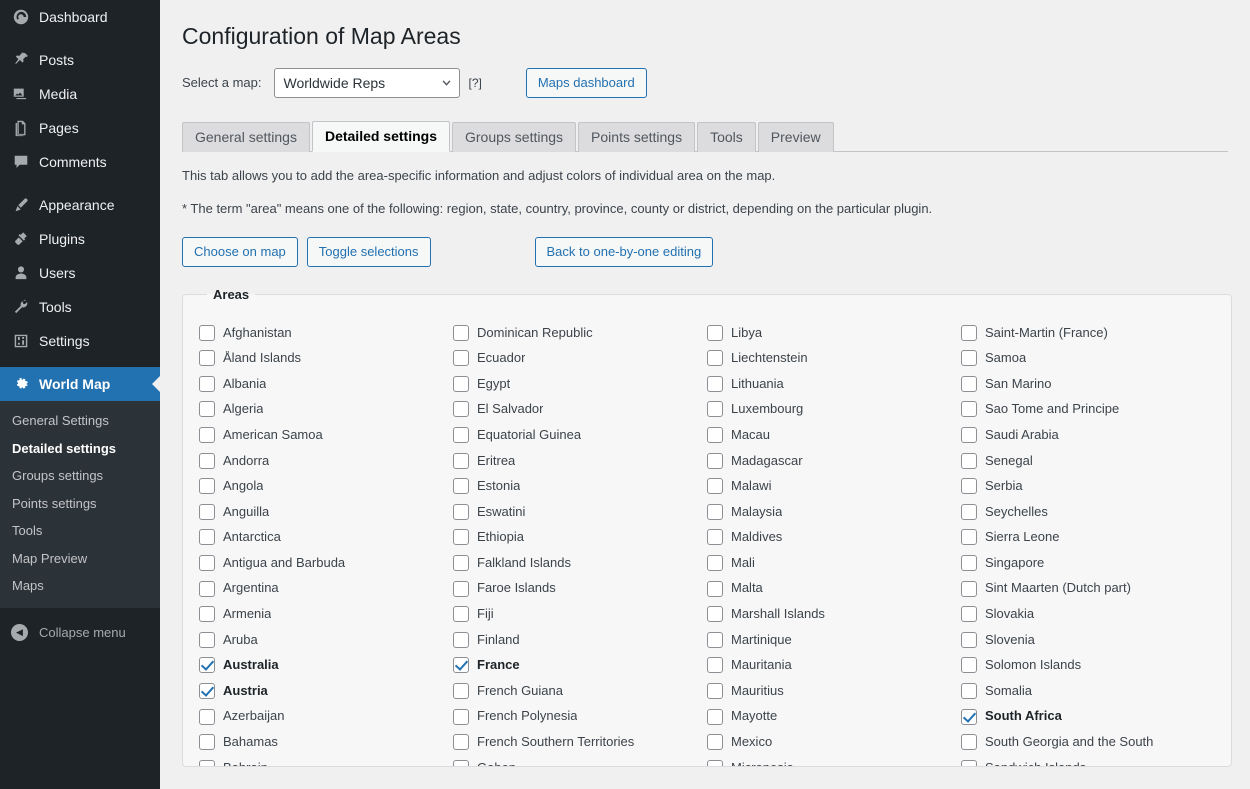  What do you see at coordinates (326, 717) in the screenshot?
I see `area-checkbox-row: Azerbaijan` at bounding box center [326, 717].